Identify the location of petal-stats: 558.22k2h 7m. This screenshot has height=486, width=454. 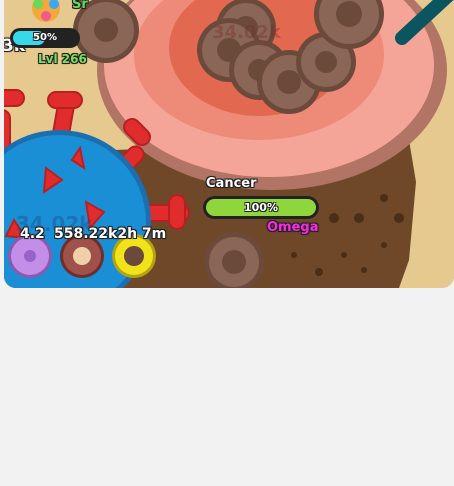
(110, 234).